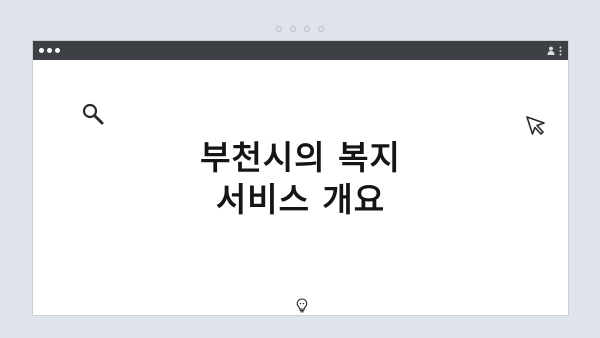 The image size is (600, 338). I want to click on title-line: 부천시의 복지, so click(300, 157).